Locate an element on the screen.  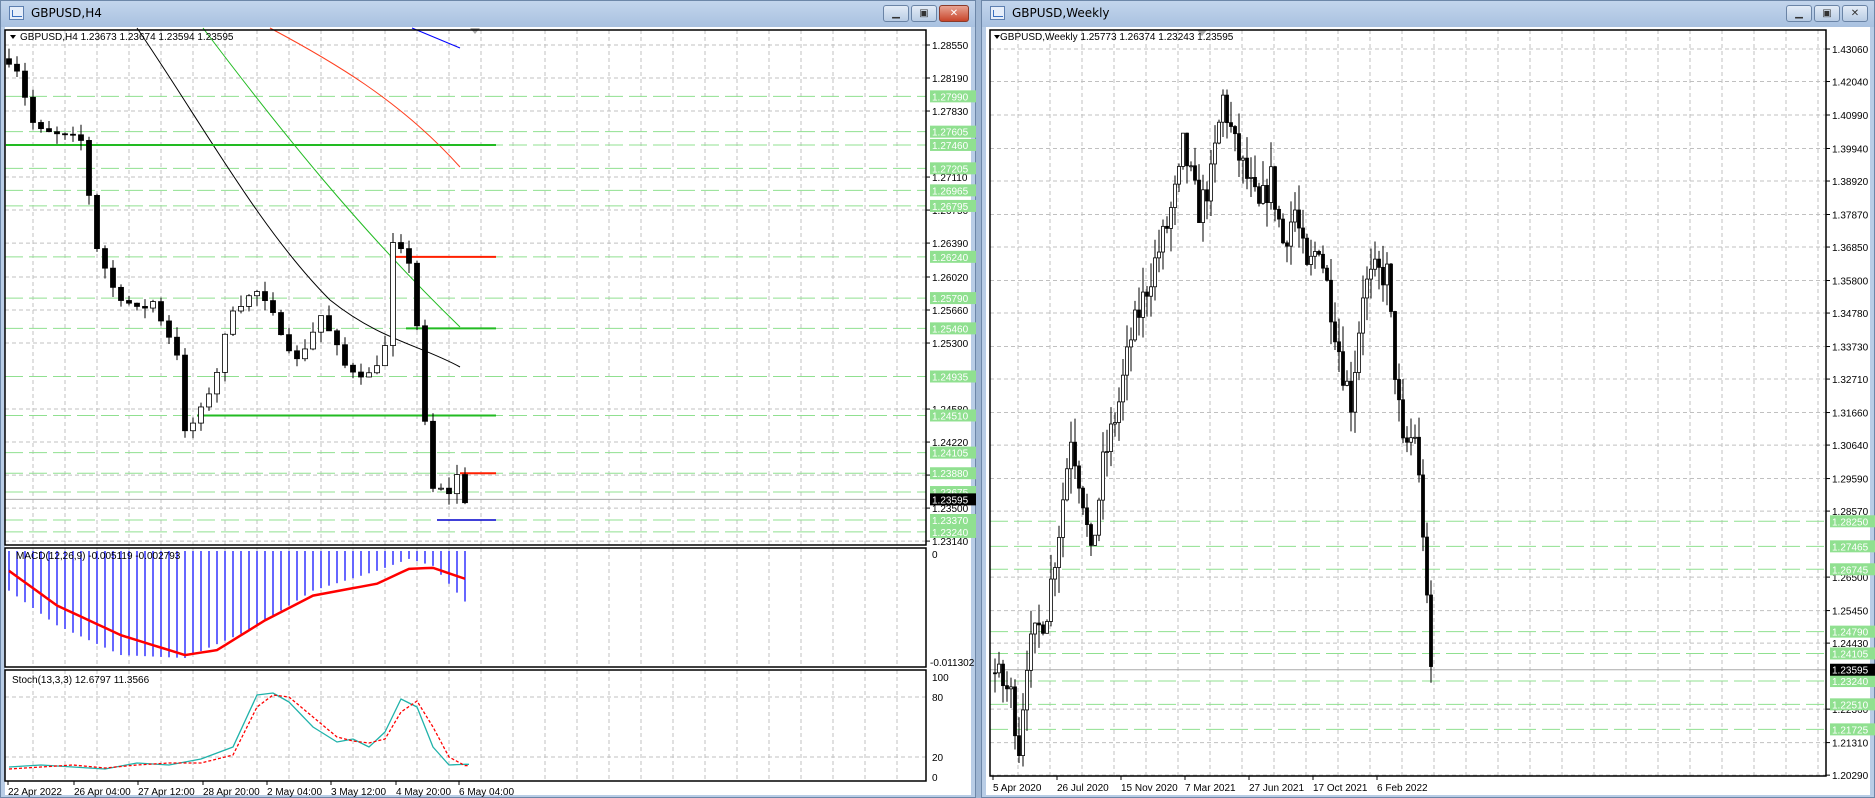
macd-axis-min: -0.011302 is located at coordinates (952, 663).